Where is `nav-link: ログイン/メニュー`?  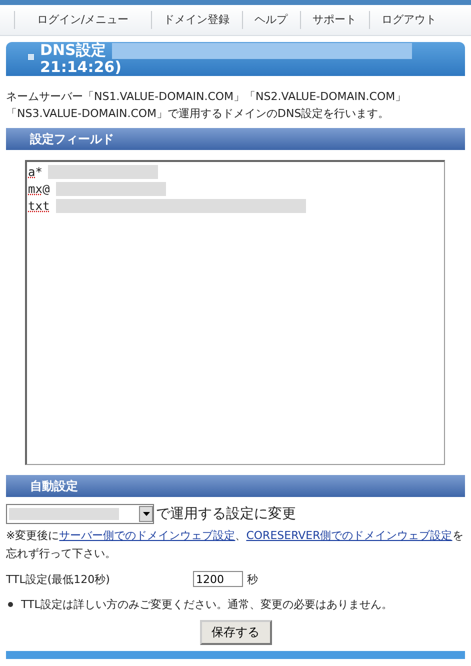
nav-link: ログイン/メニュー is located at coordinates (82, 20).